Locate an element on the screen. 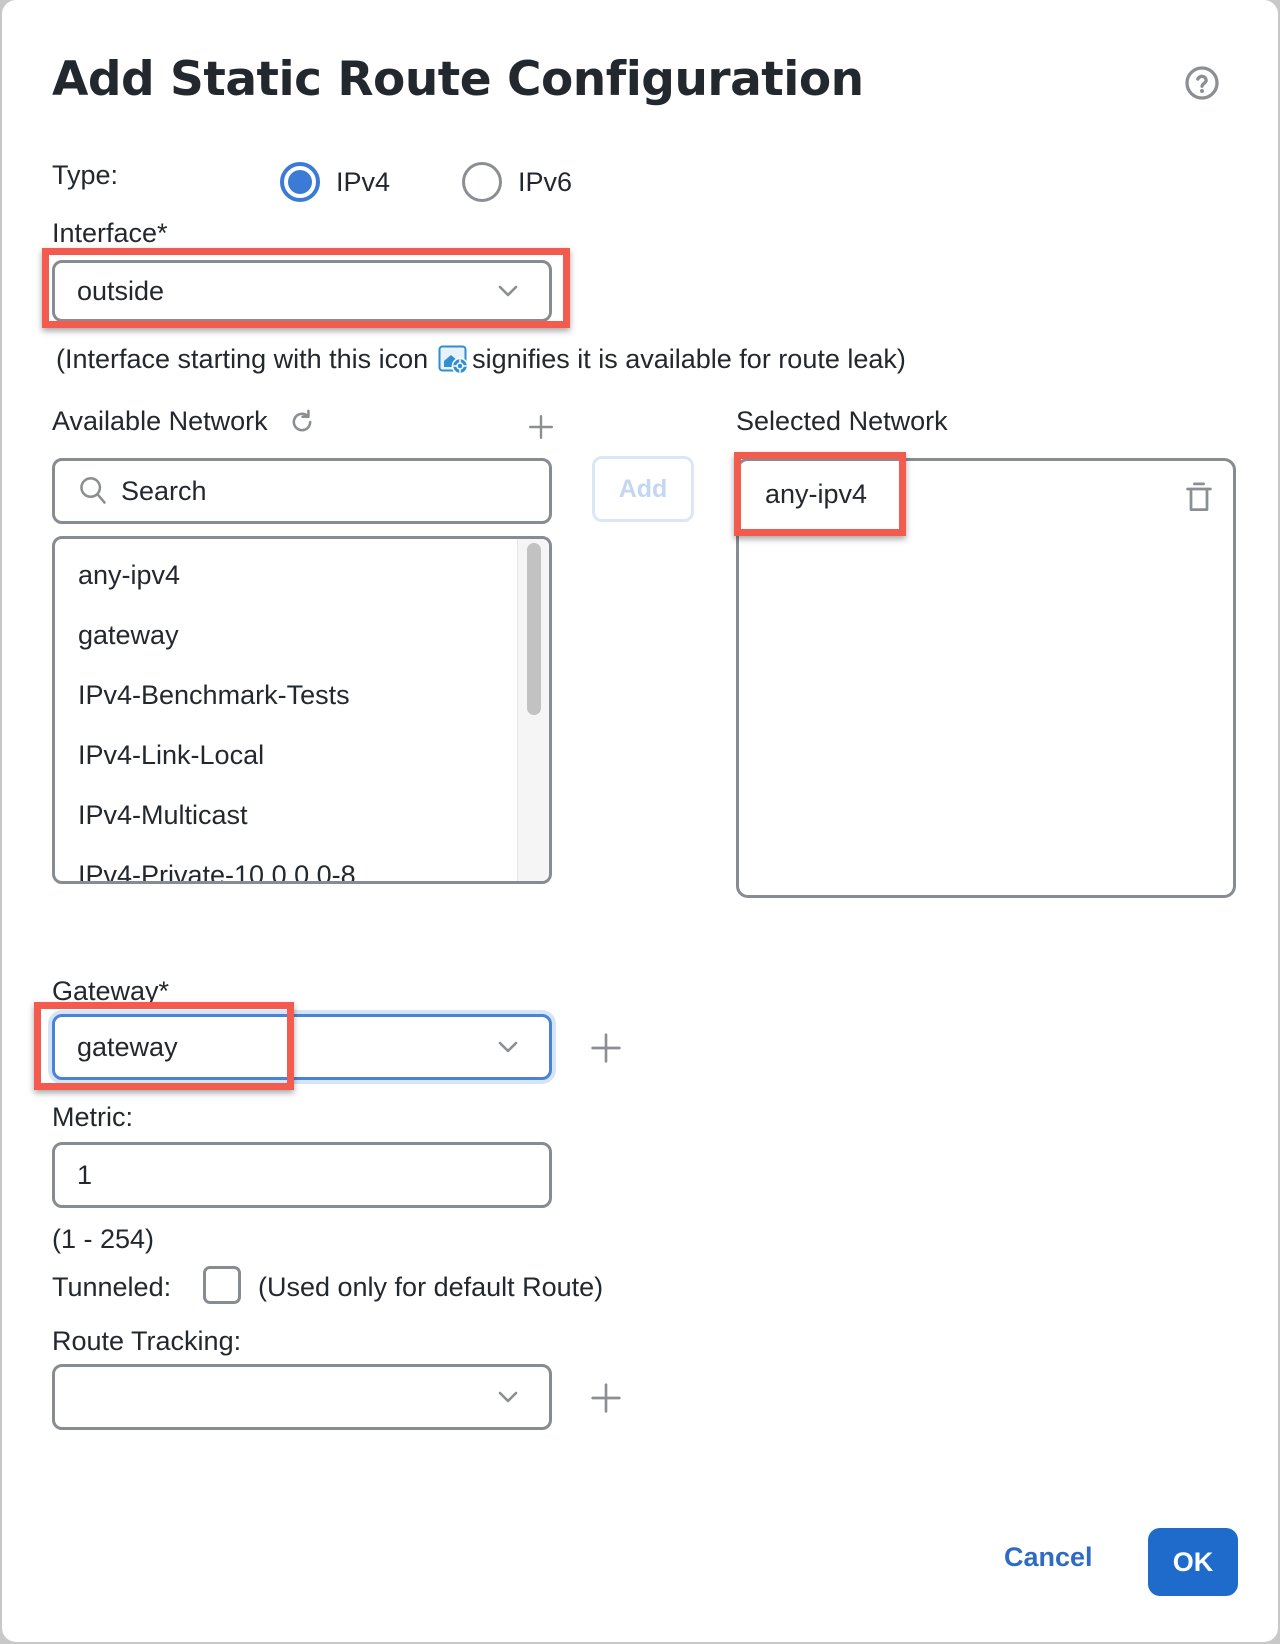 The width and height of the screenshot is (1280, 1644). route-leak-note-text-before: (Interface starting with this icon is located at coordinates (242, 359).